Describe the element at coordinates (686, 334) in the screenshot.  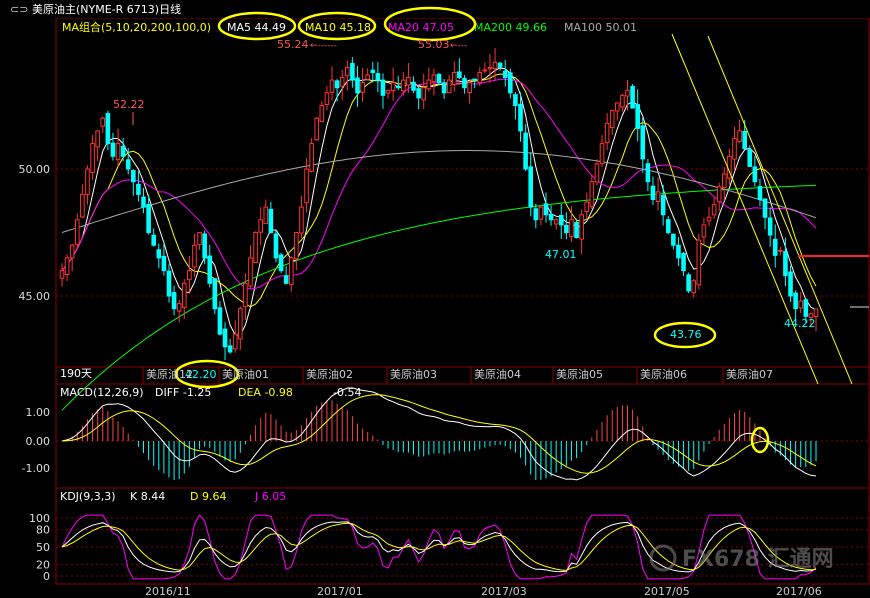
I see `price-annotation: 43.76` at that location.